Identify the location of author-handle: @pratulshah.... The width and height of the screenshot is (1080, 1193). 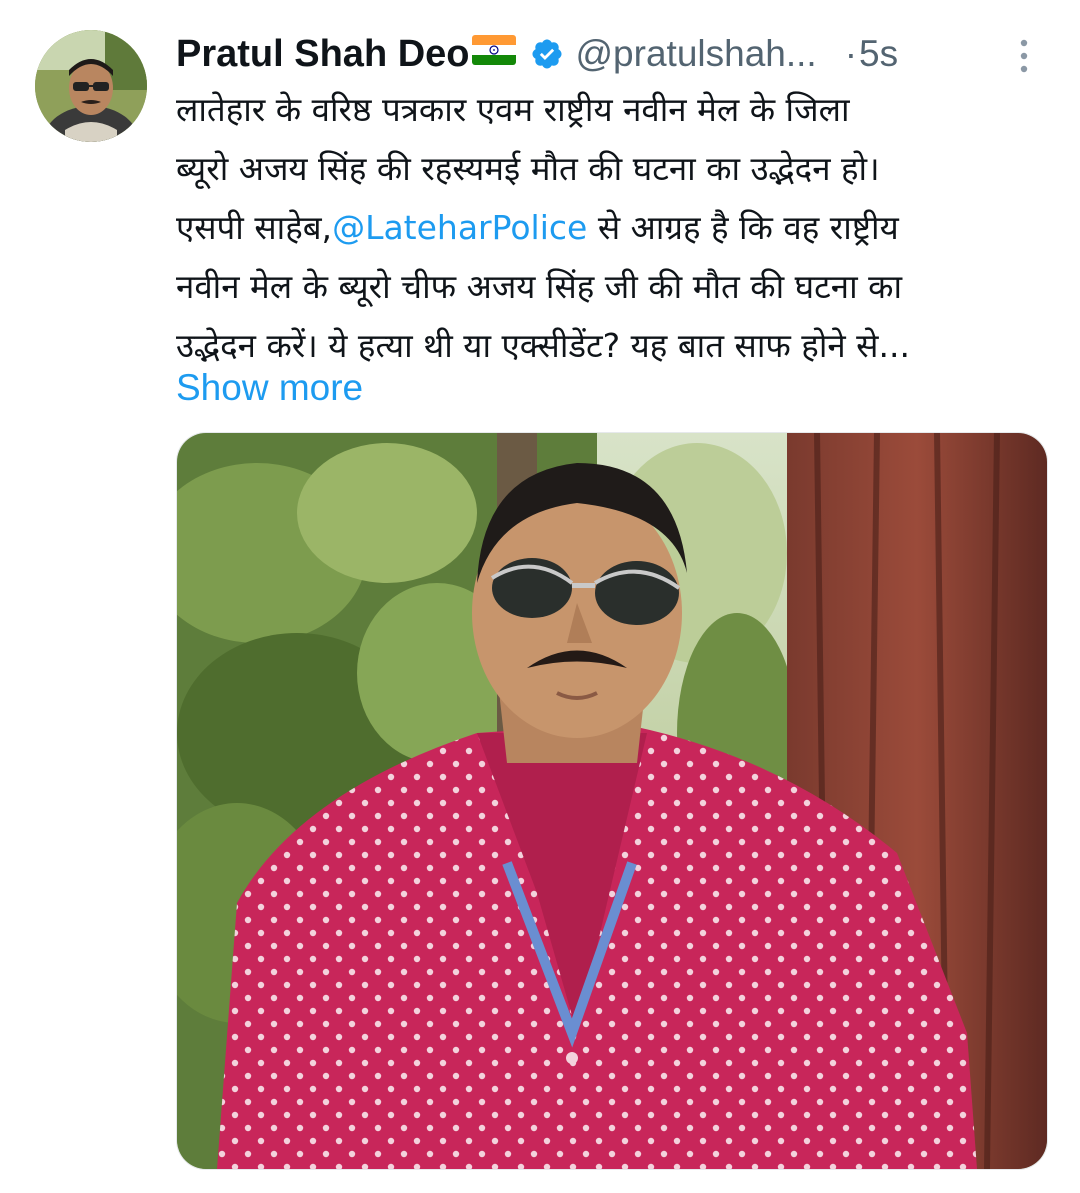
(696, 54).